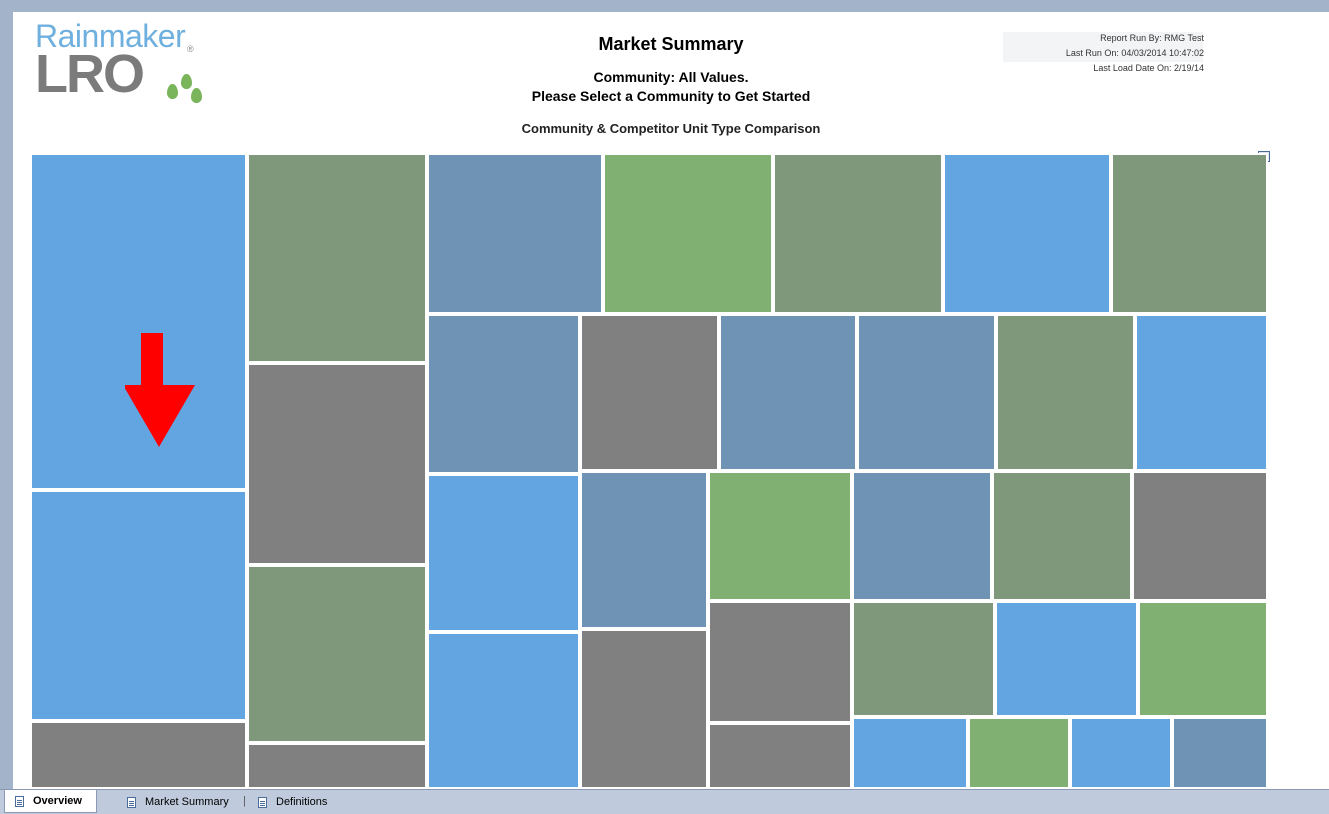 The width and height of the screenshot is (1329, 814). Describe the element at coordinates (1148, 68) in the screenshot. I see `last-load-date: Last Load Date On: 2/19/14` at that location.